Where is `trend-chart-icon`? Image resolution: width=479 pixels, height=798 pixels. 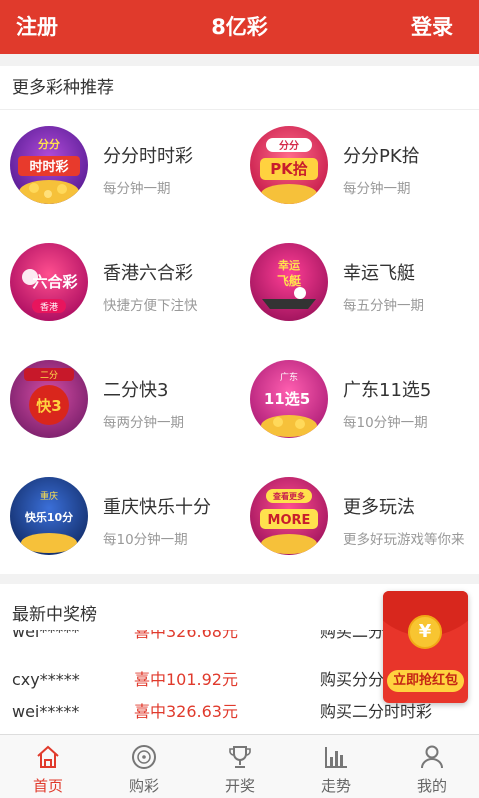
trend-chart-icon is located at coordinates (336, 757).